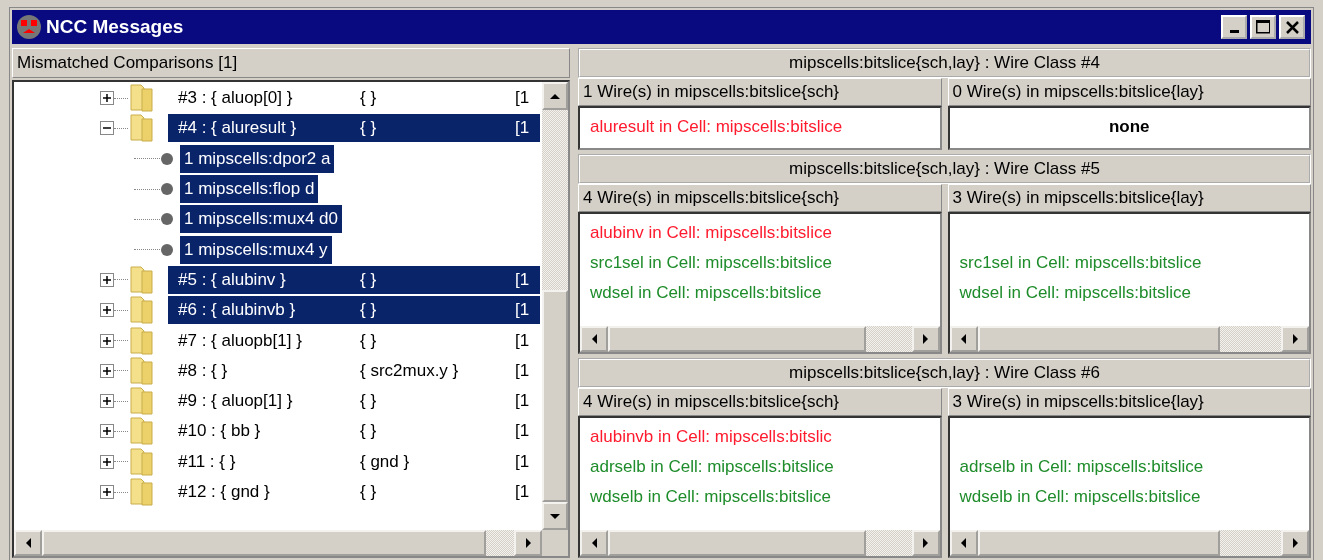  What do you see at coordinates (127, 63) in the screenshot?
I see `pane-header: Mismatched Comparisons [1]` at bounding box center [127, 63].